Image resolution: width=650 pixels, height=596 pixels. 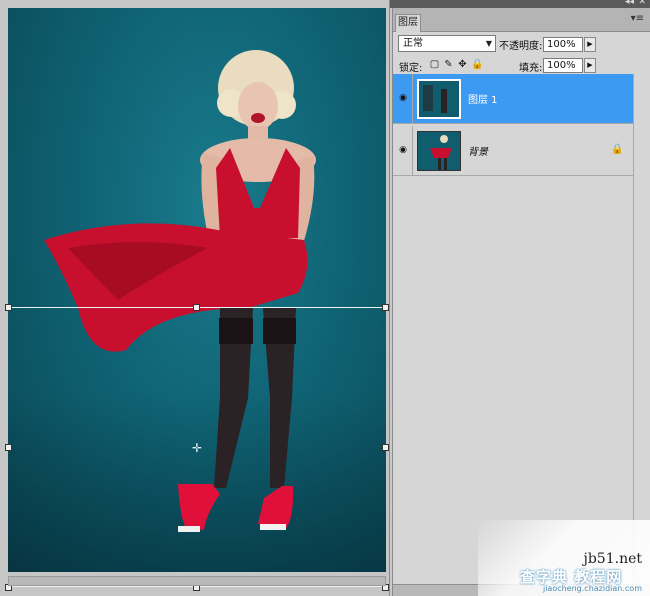 What do you see at coordinates (189, 529) in the screenshot?
I see `left-shoe-sole` at bounding box center [189, 529].